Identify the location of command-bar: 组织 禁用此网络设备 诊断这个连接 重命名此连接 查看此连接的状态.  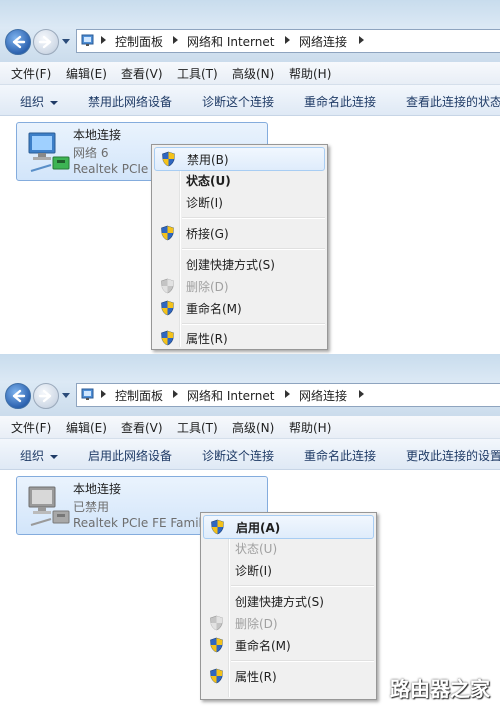
(250, 100).